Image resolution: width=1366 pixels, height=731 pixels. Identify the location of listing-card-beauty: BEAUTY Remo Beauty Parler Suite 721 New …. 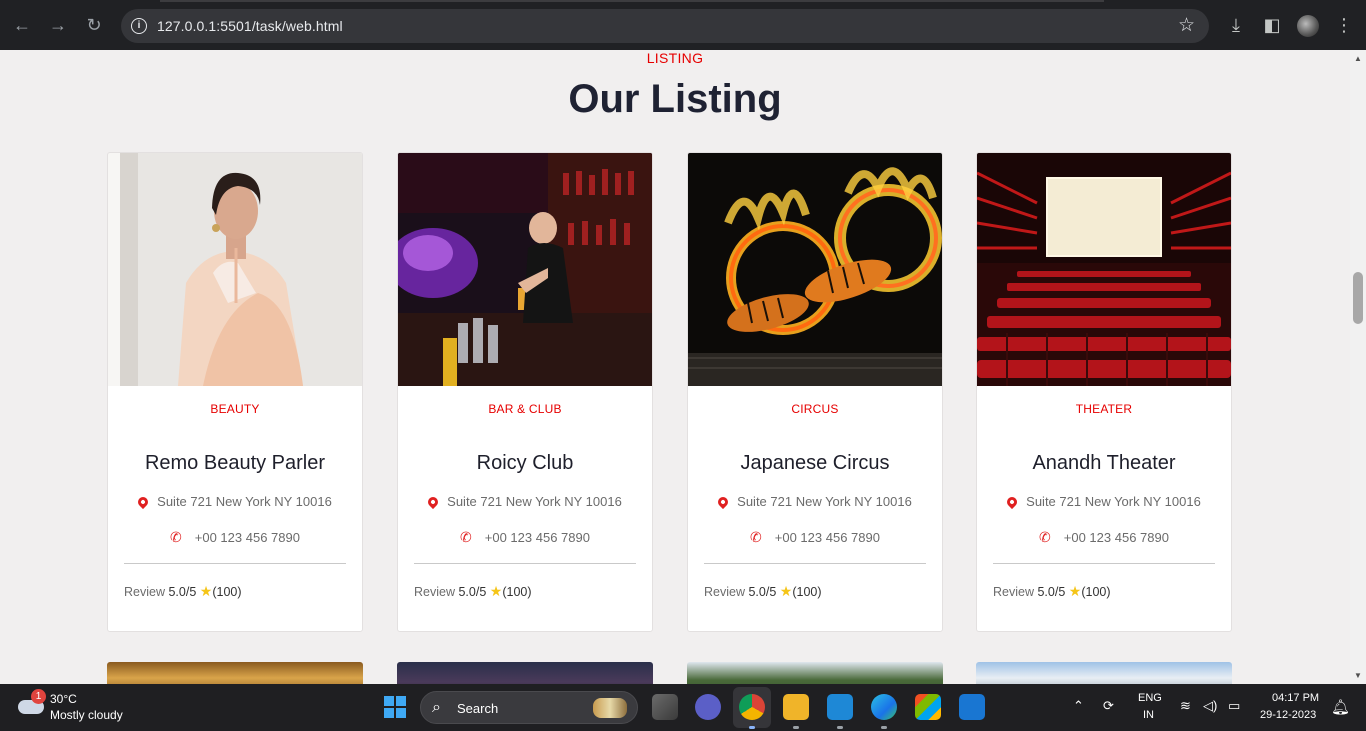
(235, 392).